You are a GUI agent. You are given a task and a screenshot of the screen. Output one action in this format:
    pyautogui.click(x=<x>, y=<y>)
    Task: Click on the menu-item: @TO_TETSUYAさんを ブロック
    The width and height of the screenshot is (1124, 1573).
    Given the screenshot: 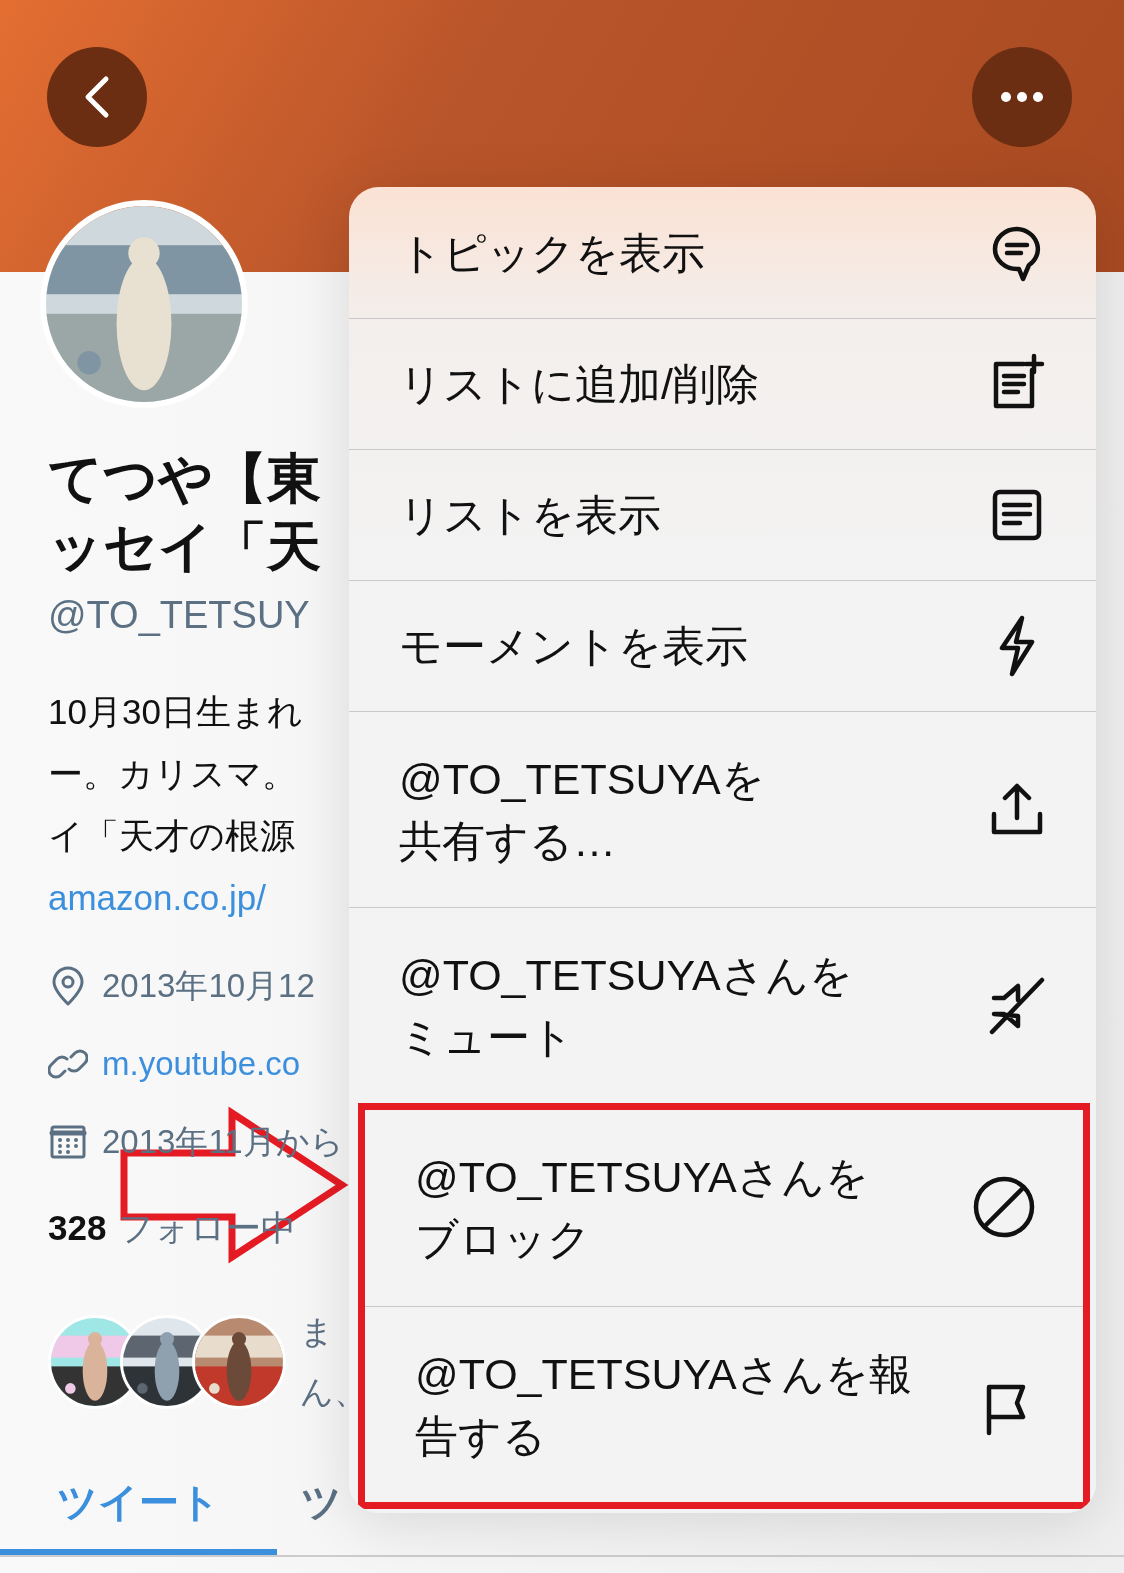 What is the action you would take?
    pyautogui.click(x=724, y=1208)
    